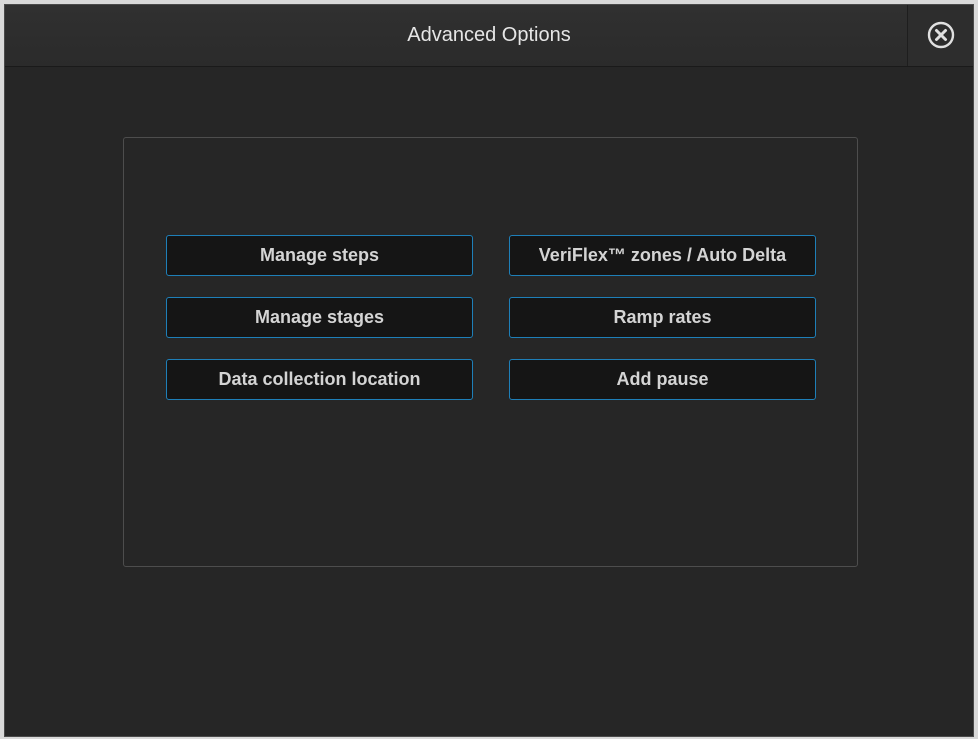 The image size is (978, 739). What do you see at coordinates (319, 317) in the screenshot?
I see `manage-stages-button: Manage stages` at bounding box center [319, 317].